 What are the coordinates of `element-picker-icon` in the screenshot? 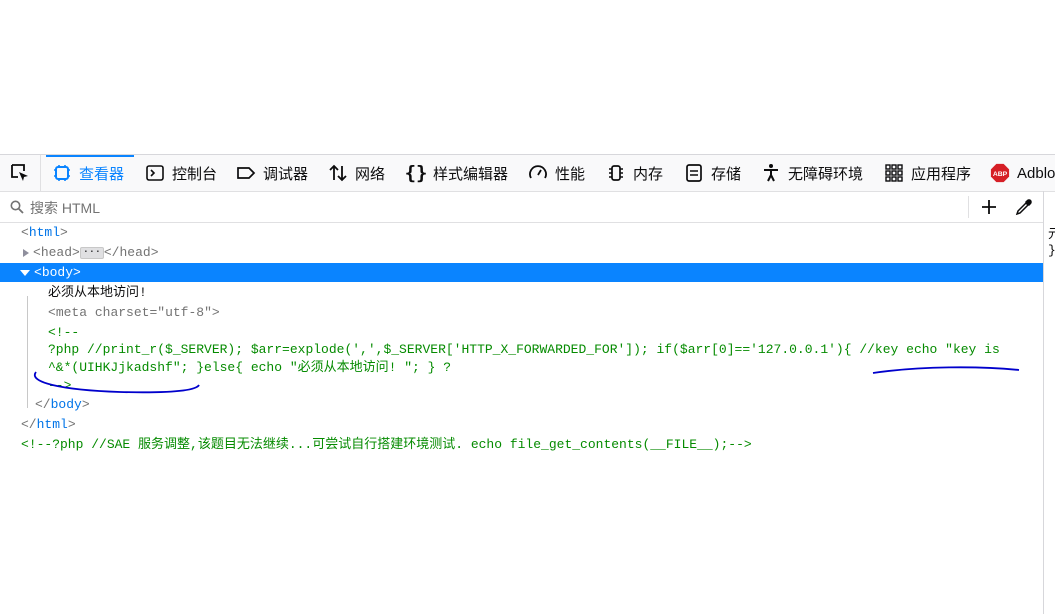 It's located at (19, 172).